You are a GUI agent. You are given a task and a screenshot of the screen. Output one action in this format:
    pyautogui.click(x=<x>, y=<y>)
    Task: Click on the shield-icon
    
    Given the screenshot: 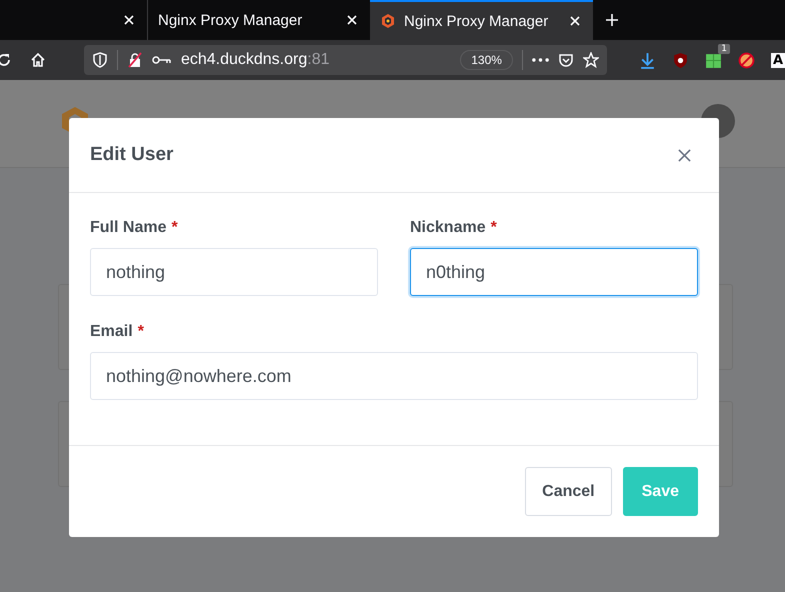 What is the action you would take?
    pyautogui.click(x=100, y=60)
    